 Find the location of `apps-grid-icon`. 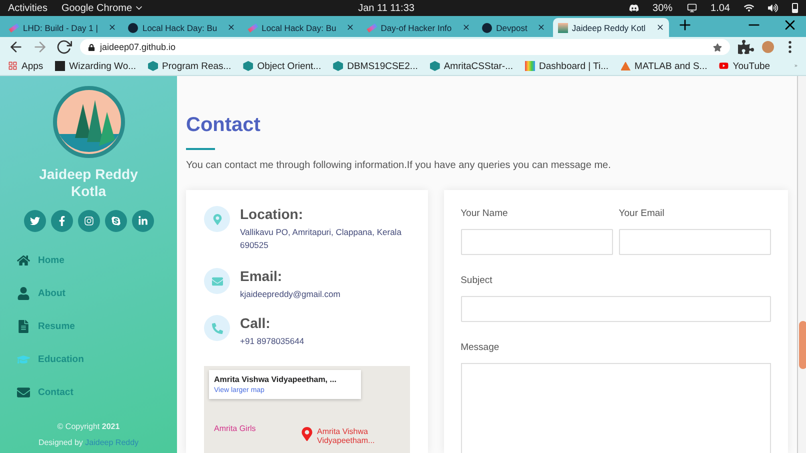

apps-grid-icon is located at coordinates (13, 66).